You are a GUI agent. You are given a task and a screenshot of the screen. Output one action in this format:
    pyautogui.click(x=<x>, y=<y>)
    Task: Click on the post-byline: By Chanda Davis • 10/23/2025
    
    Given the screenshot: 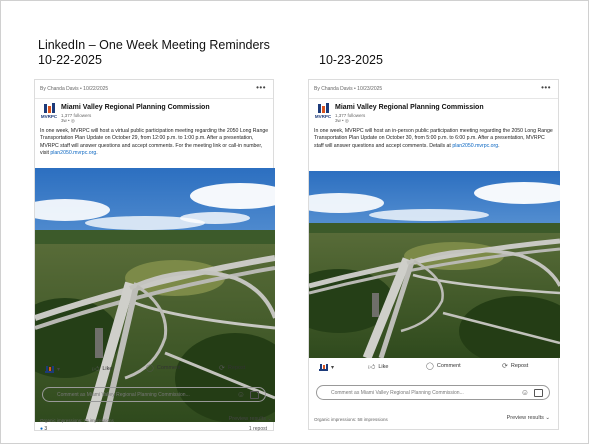 What is the action you would take?
    pyautogui.click(x=348, y=89)
    